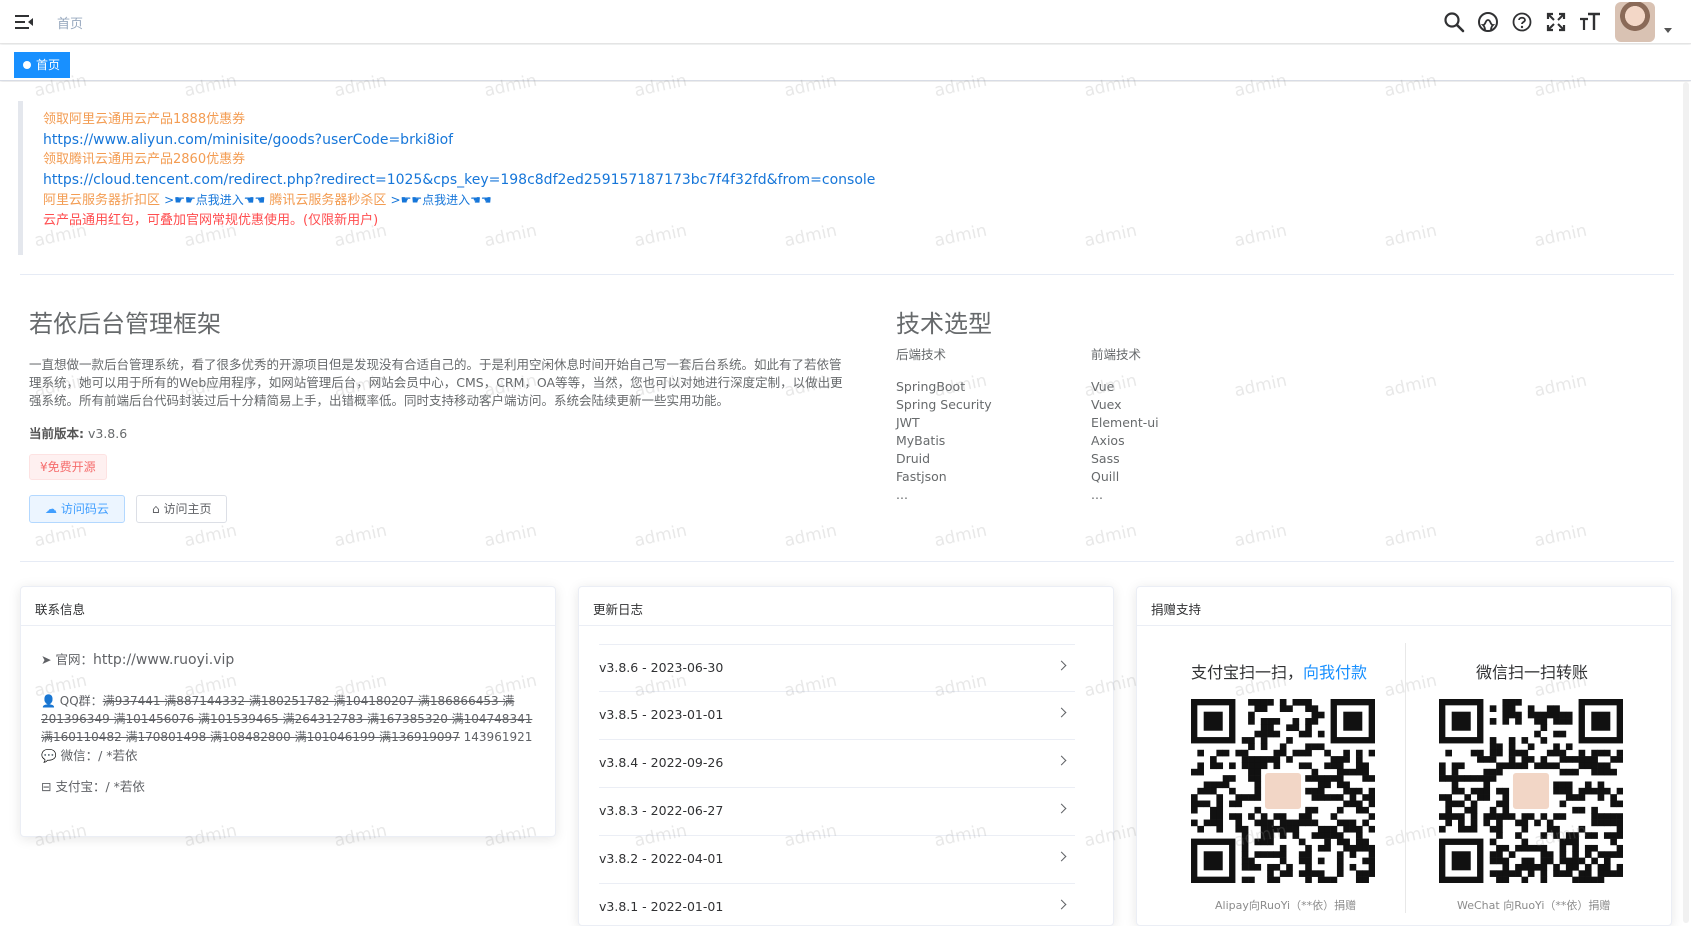  I want to click on chat-icon: 💬, so click(49, 755).